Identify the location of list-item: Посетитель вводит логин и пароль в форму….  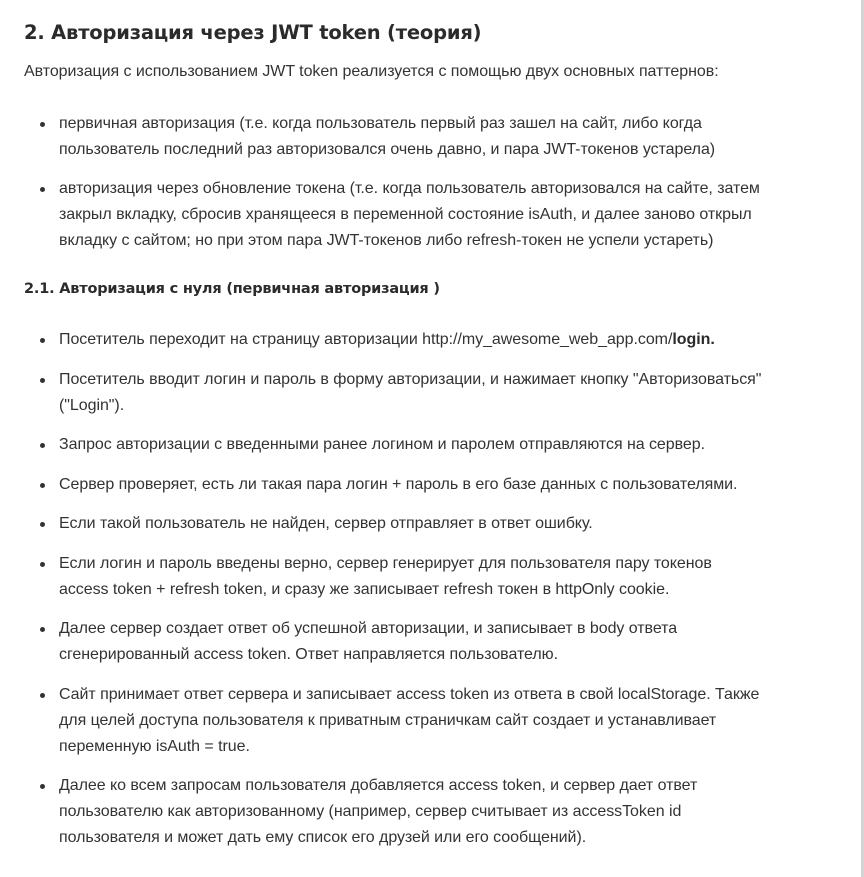
(442, 393).